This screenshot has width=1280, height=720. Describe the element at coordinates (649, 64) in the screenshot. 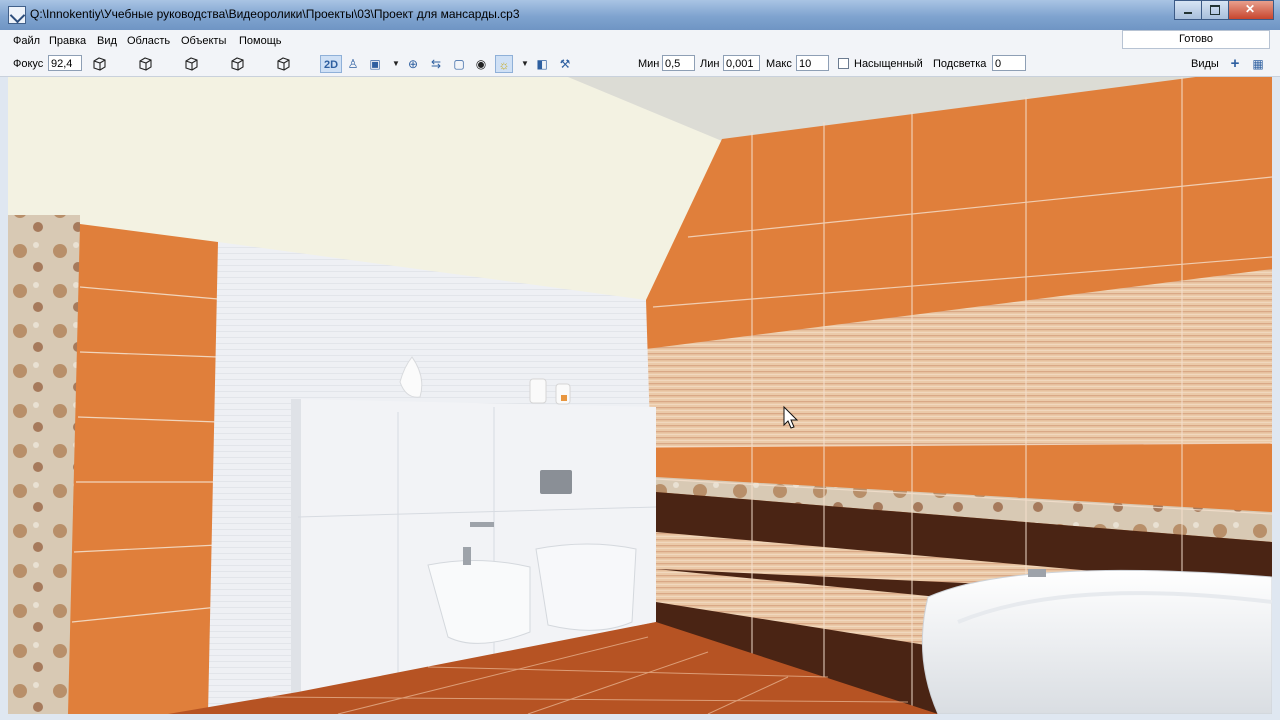

I see `min-label: Мин` at that location.